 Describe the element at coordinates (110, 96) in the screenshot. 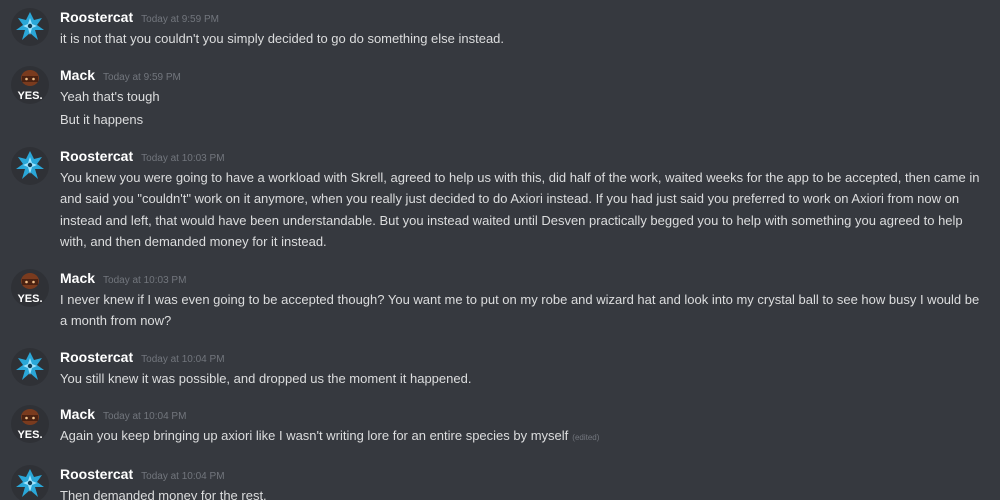

I see `message-text: Yeah that's tough` at that location.